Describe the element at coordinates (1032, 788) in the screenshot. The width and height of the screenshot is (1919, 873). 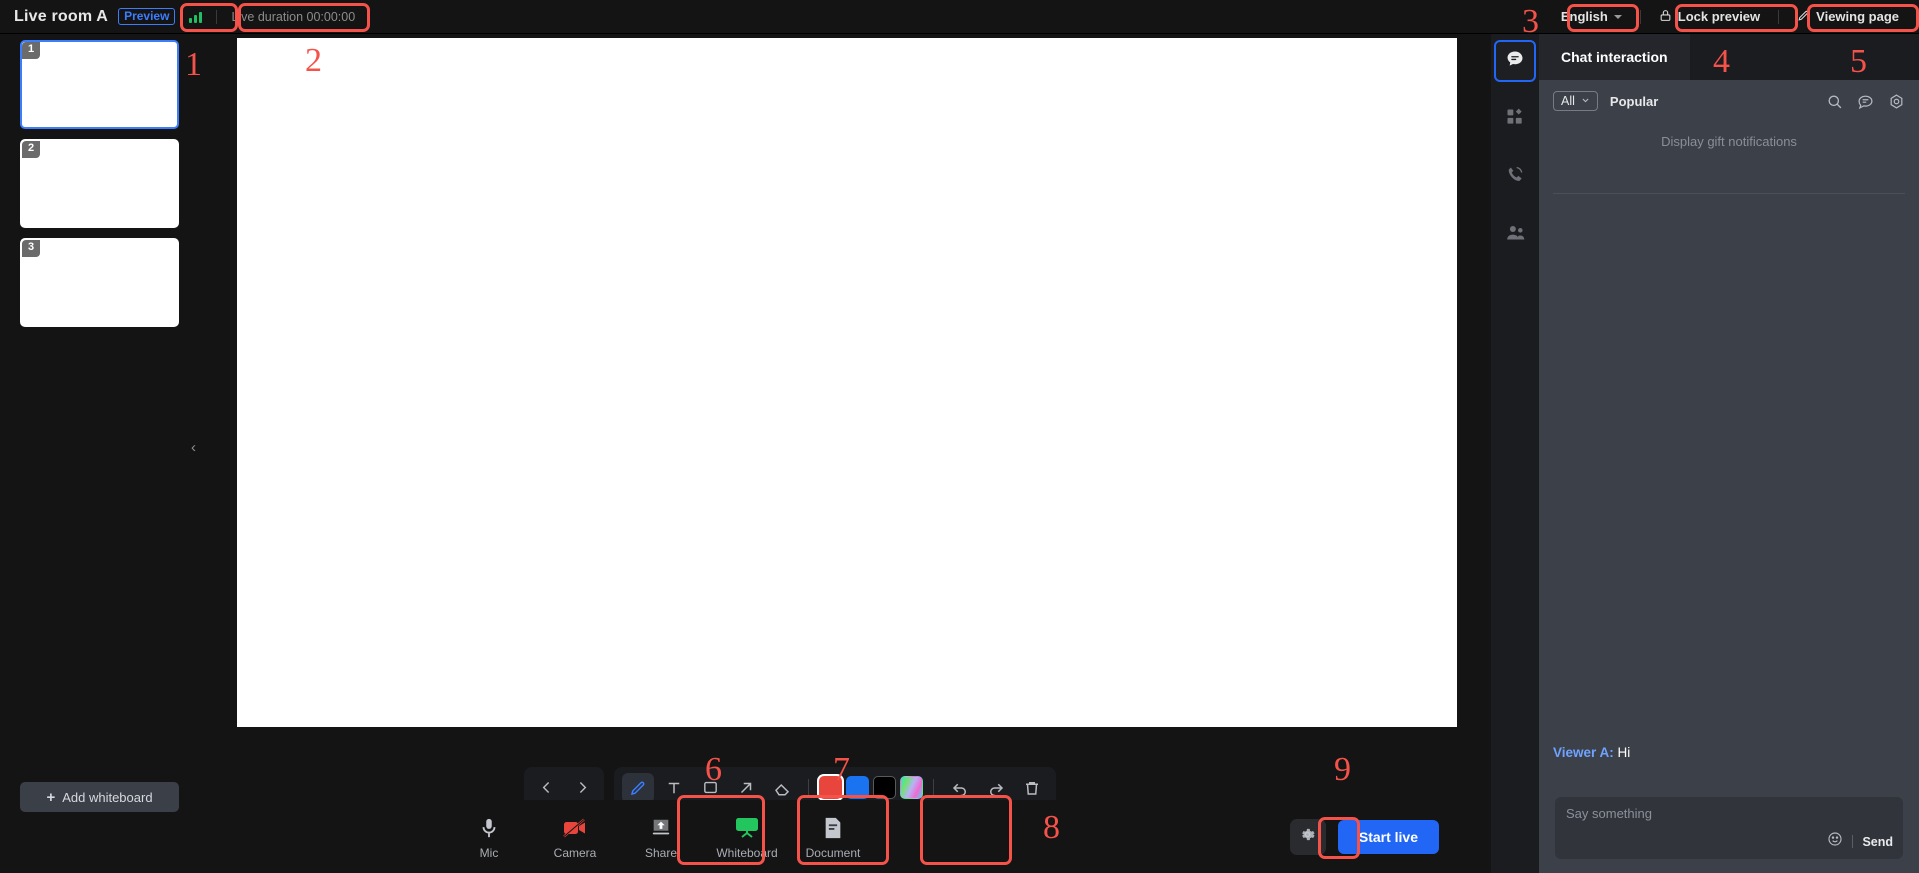
I see `delete-button` at that location.